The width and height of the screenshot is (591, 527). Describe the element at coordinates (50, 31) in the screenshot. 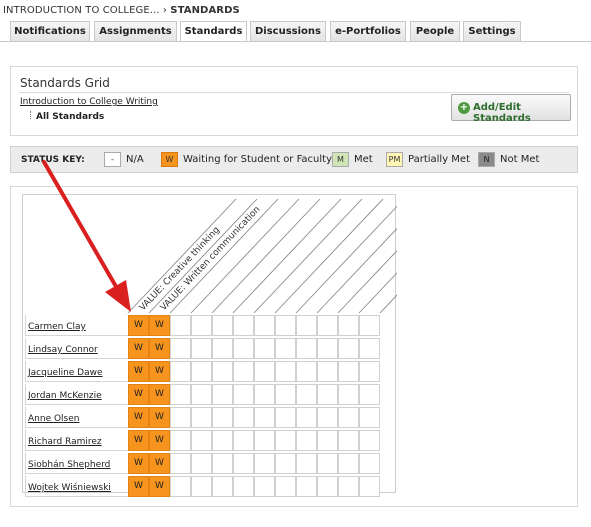

I see `tab-notifications: Notifications` at that location.